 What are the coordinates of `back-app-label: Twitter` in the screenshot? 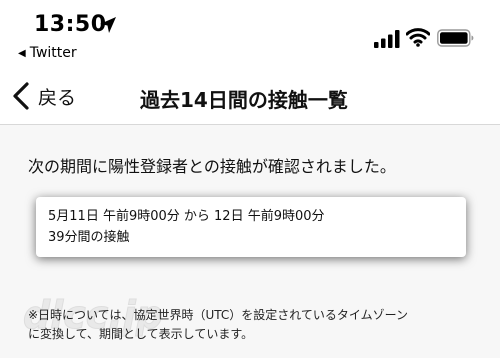 It's located at (53, 53).